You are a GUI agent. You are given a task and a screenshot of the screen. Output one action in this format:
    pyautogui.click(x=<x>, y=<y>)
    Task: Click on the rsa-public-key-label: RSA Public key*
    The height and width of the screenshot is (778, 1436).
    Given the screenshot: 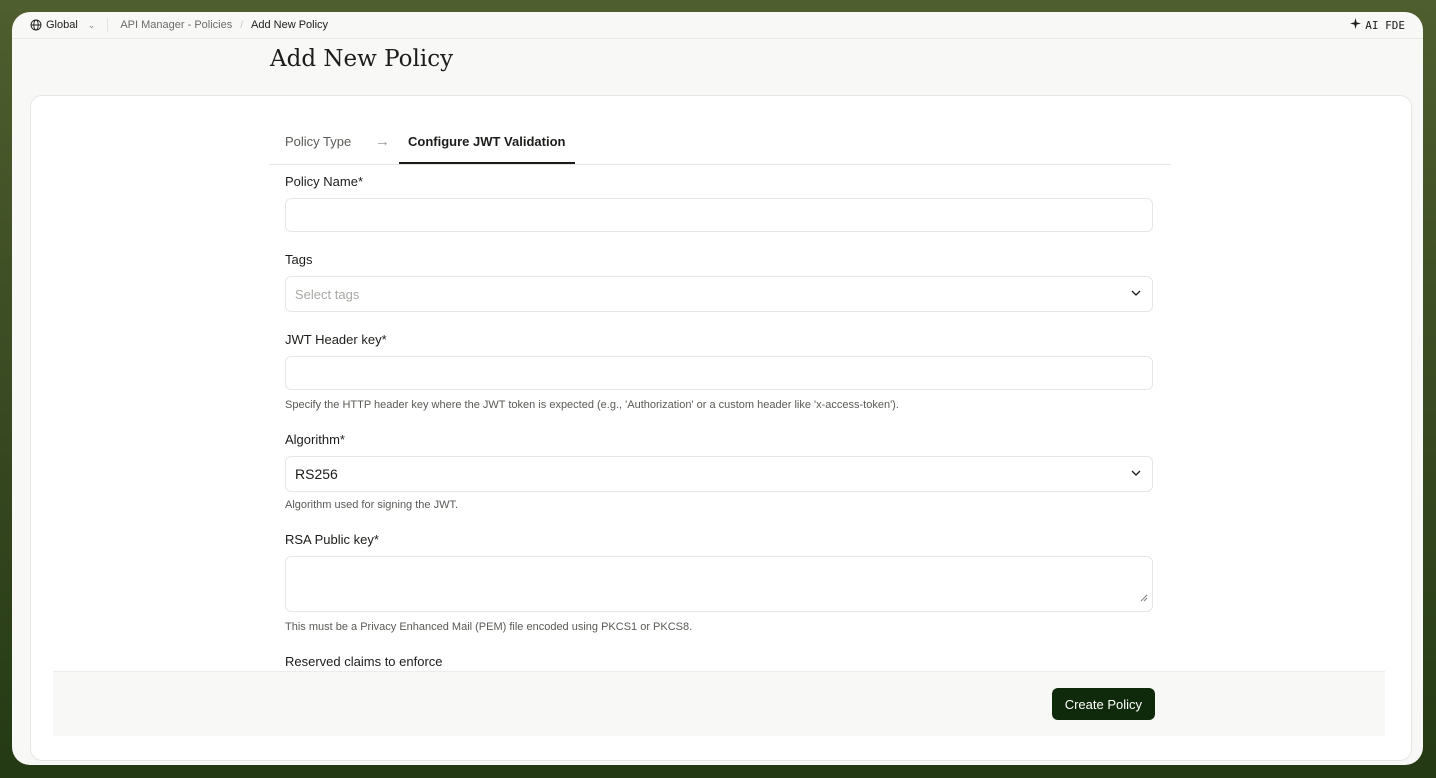 What is the action you would take?
    pyautogui.click(x=332, y=539)
    